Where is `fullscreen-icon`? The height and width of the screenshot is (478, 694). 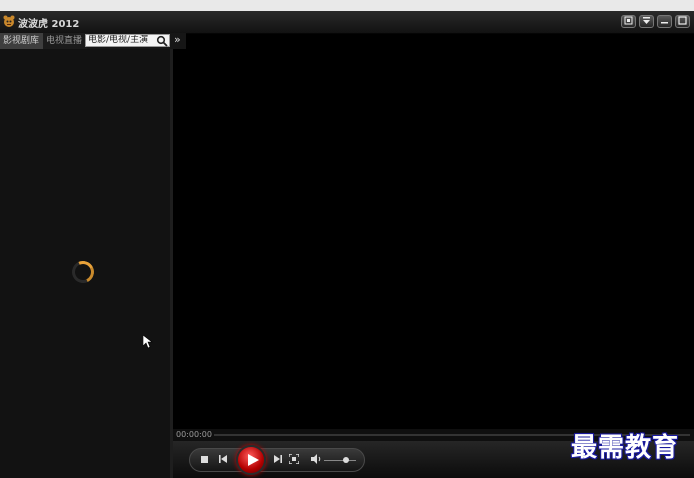 fullscreen-icon is located at coordinates (294, 459).